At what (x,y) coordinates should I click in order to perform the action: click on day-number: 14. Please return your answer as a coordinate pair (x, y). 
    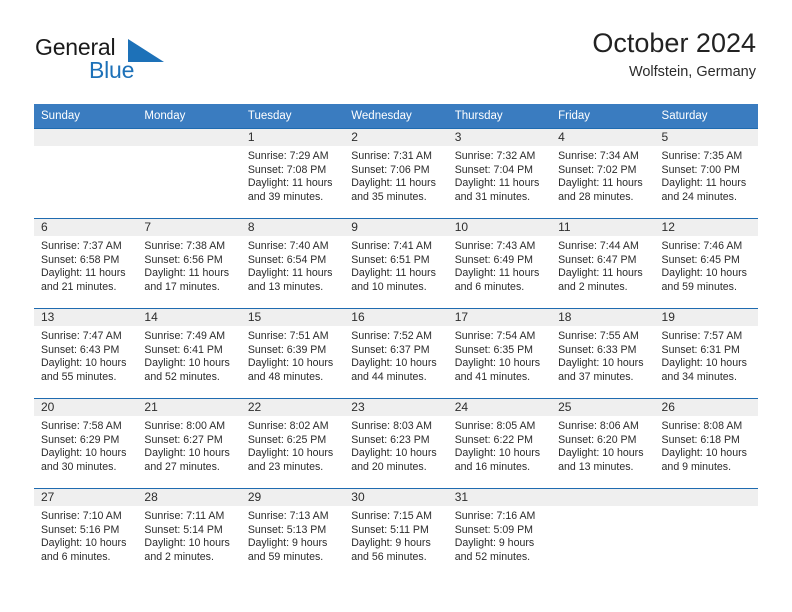
    Looking at the image, I should click on (189, 317).